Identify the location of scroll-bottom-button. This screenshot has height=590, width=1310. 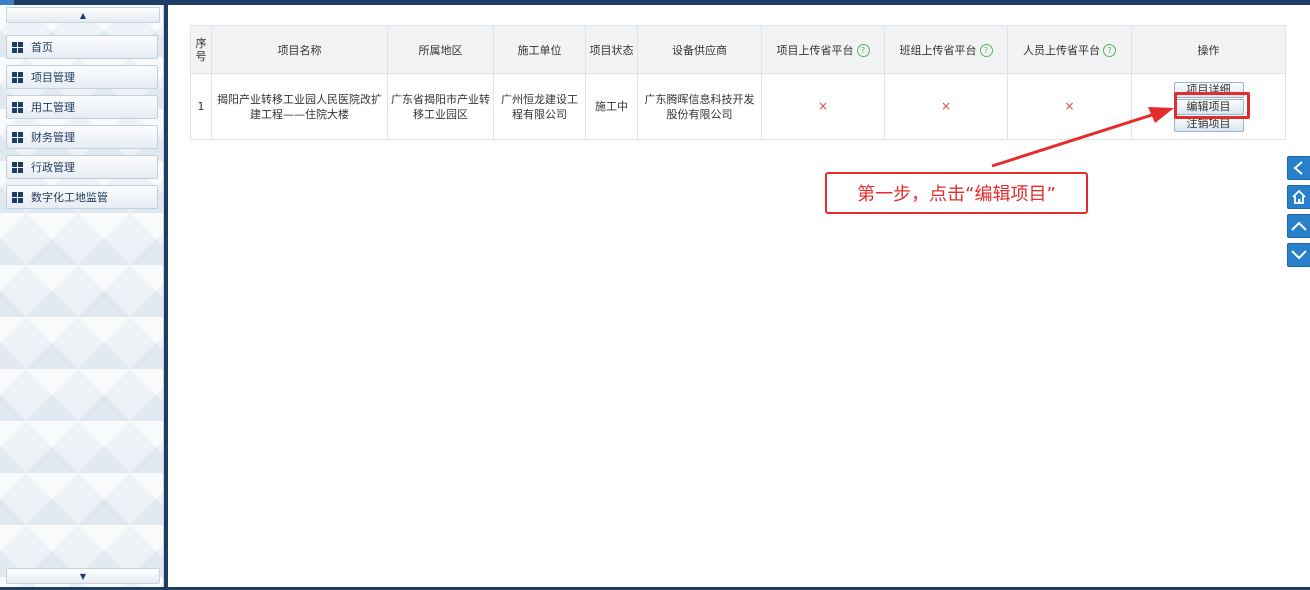
(1298, 255).